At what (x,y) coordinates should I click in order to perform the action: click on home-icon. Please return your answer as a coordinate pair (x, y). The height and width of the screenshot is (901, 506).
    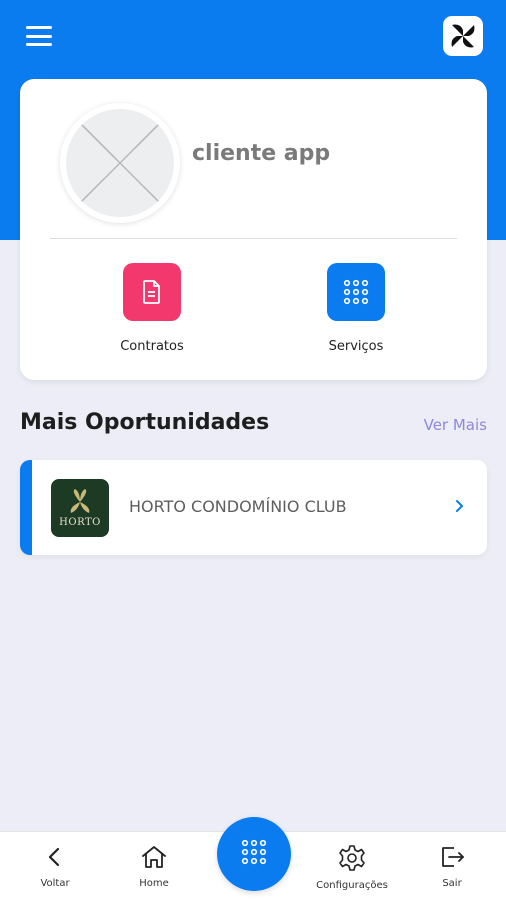
    Looking at the image, I should click on (154, 859).